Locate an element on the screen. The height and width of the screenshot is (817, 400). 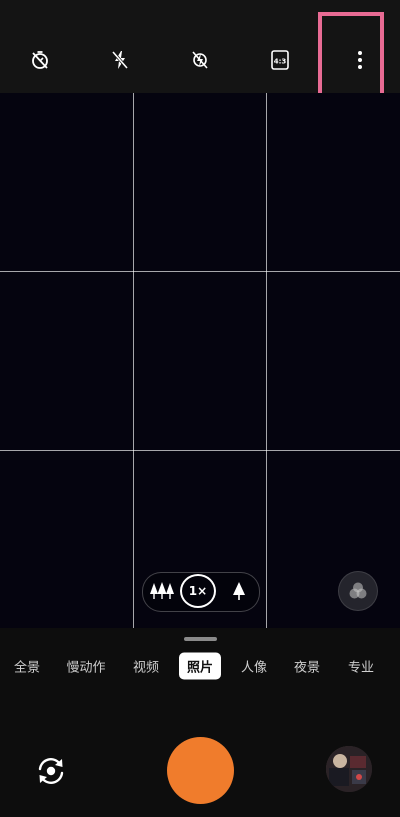
hdr-off-button is located at coordinates (200, 60).